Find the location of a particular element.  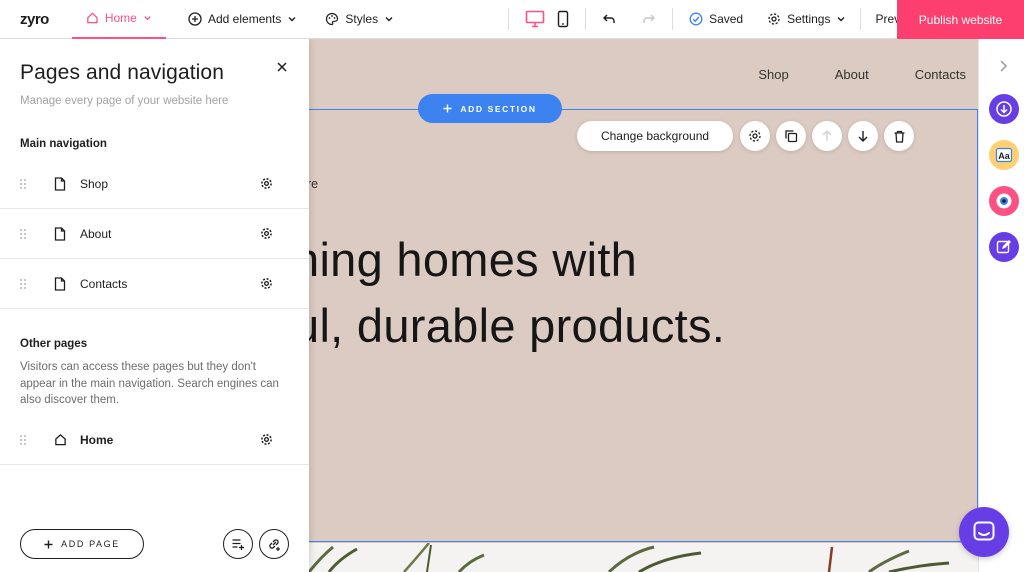

right-tool-rail: Aa is located at coordinates (1001, 305).